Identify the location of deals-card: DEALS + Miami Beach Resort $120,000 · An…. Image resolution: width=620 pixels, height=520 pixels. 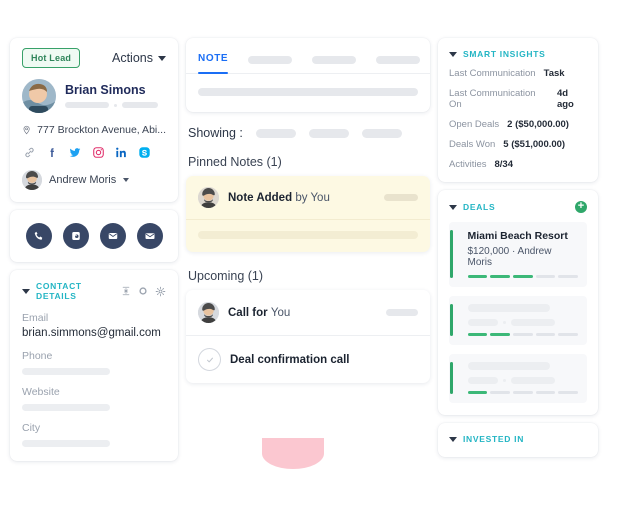
(518, 302).